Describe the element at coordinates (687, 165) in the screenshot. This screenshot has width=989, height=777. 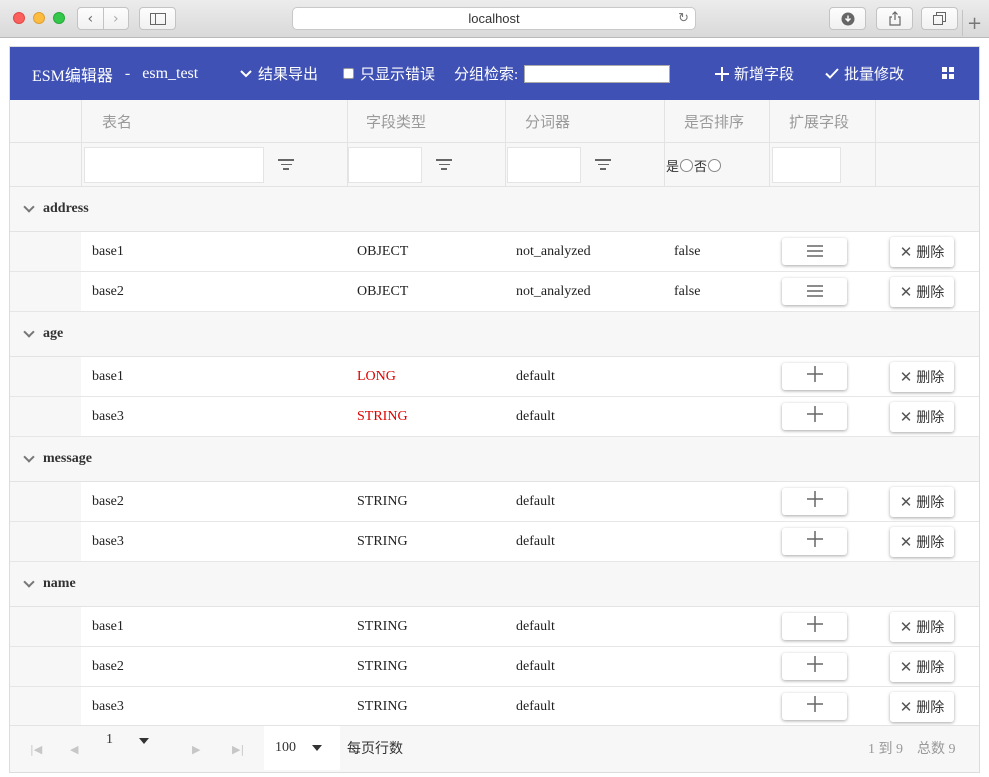
I see `sortable-yes-radio` at that location.